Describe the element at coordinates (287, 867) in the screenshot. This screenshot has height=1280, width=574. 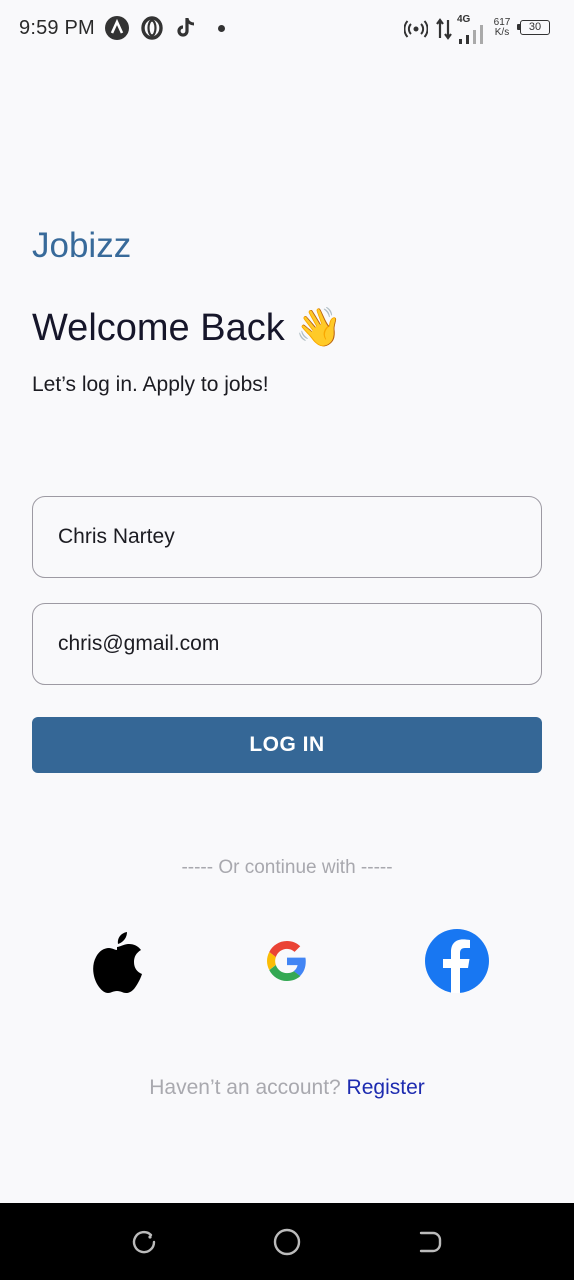
I see `continue-with-divider: ----- Or continue with -----` at that location.